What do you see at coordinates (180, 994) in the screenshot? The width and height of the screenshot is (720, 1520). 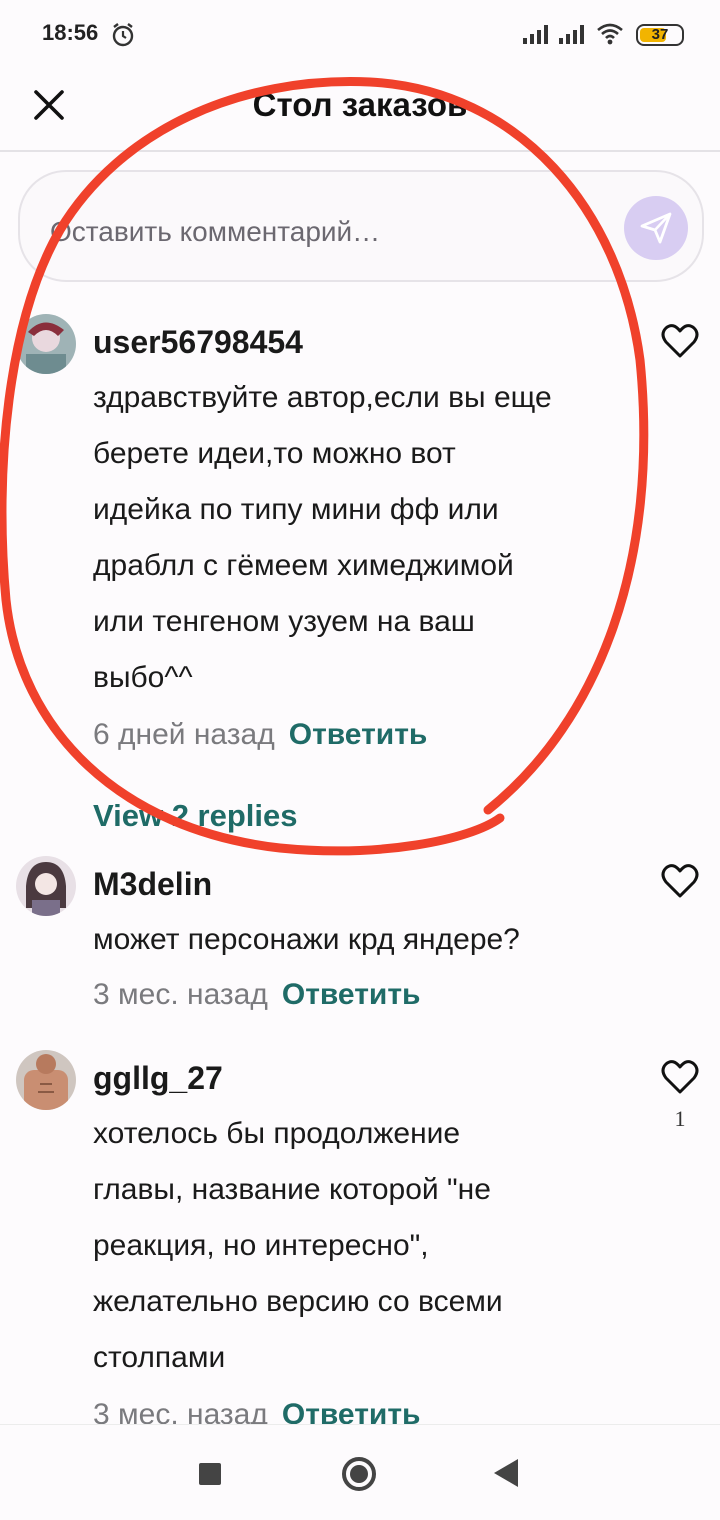 I see `comment-time: 3 мес. назад` at bounding box center [180, 994].